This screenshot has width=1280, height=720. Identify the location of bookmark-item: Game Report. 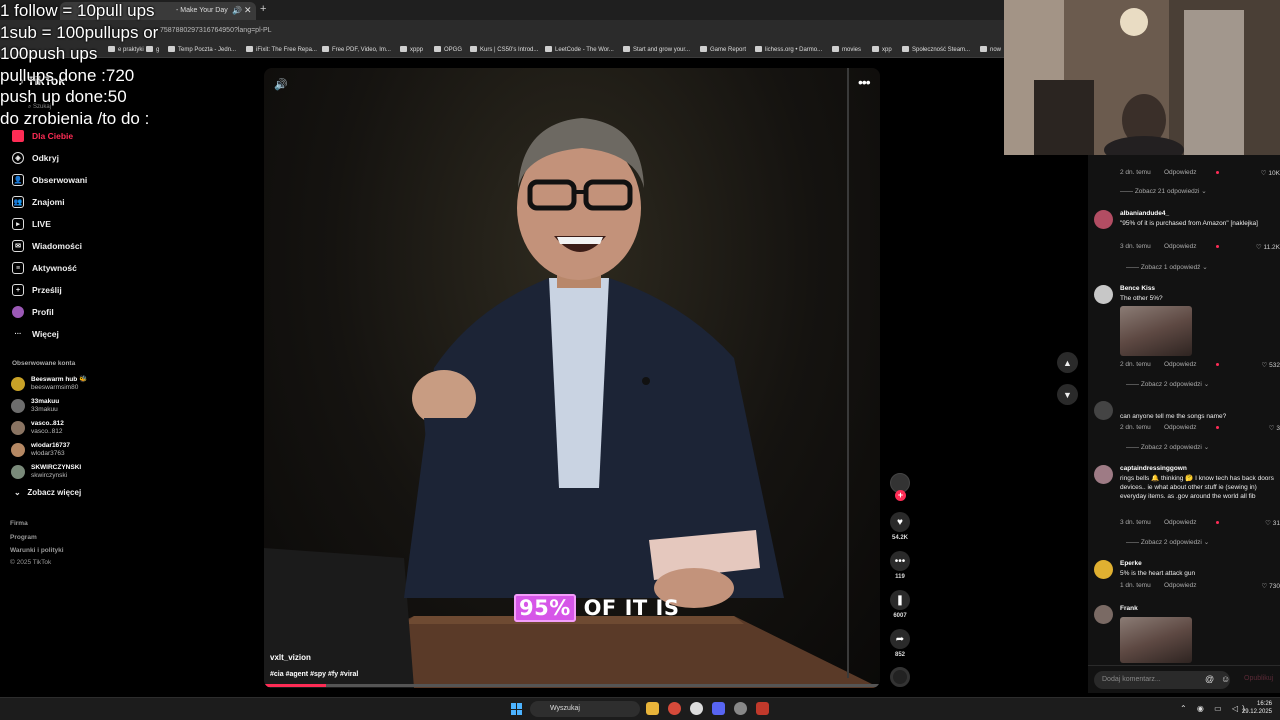
(723, 49).